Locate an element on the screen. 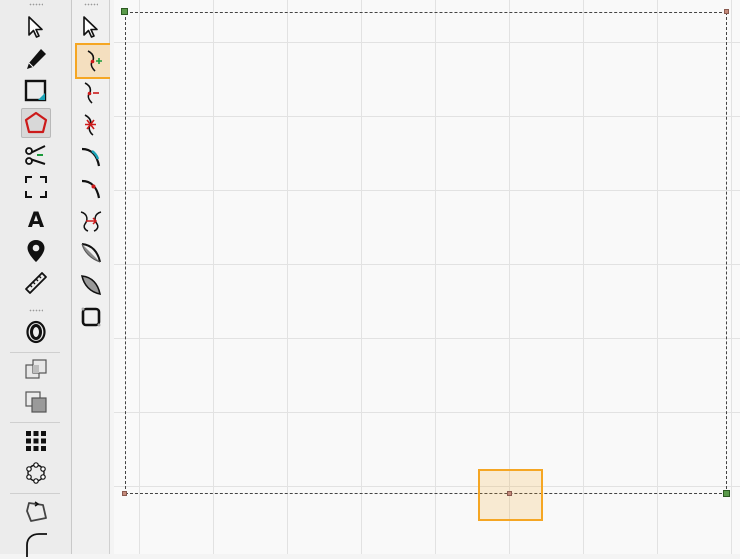 The width and height of the screenshot is (740, 559). add-node-icon is located at coordinates (94, 61).